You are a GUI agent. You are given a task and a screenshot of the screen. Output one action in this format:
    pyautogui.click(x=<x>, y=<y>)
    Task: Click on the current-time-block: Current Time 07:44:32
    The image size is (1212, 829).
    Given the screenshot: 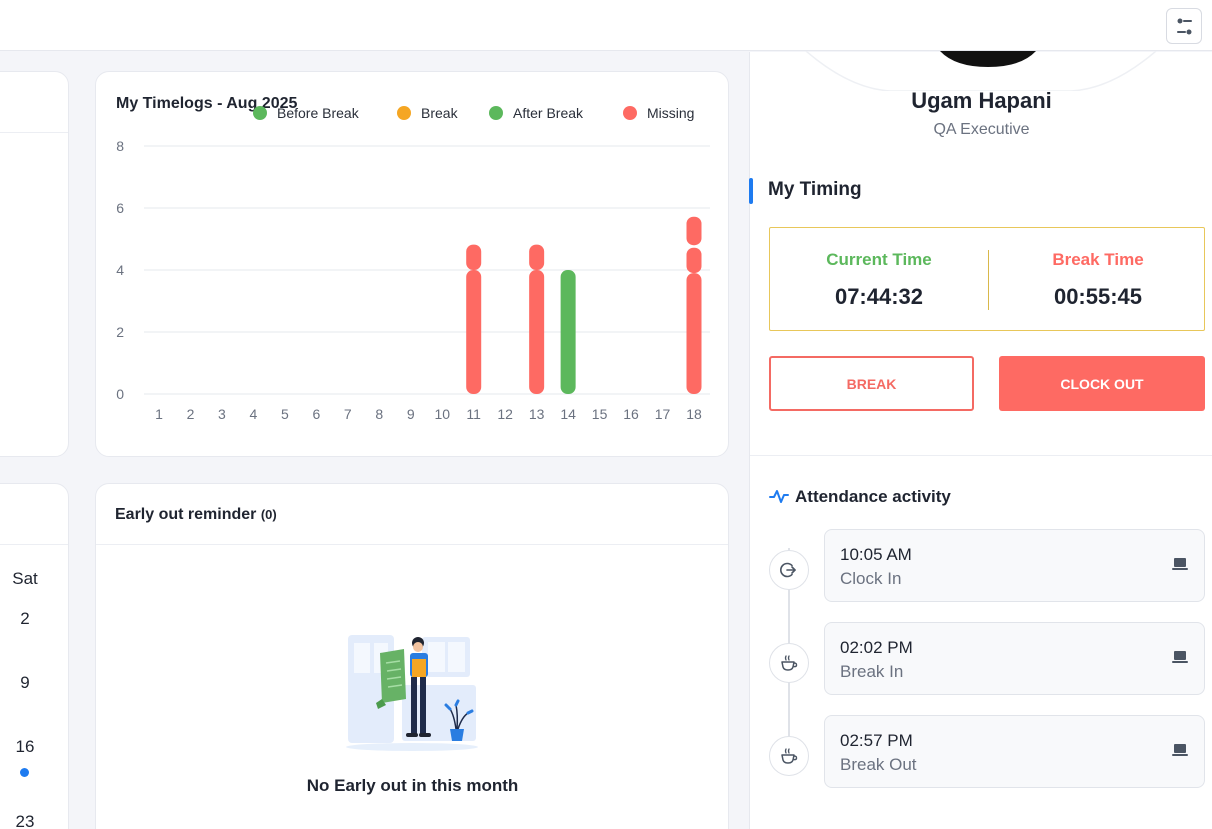 What is the action you would take?
    pyautogui.click(x=879, y=280)
    